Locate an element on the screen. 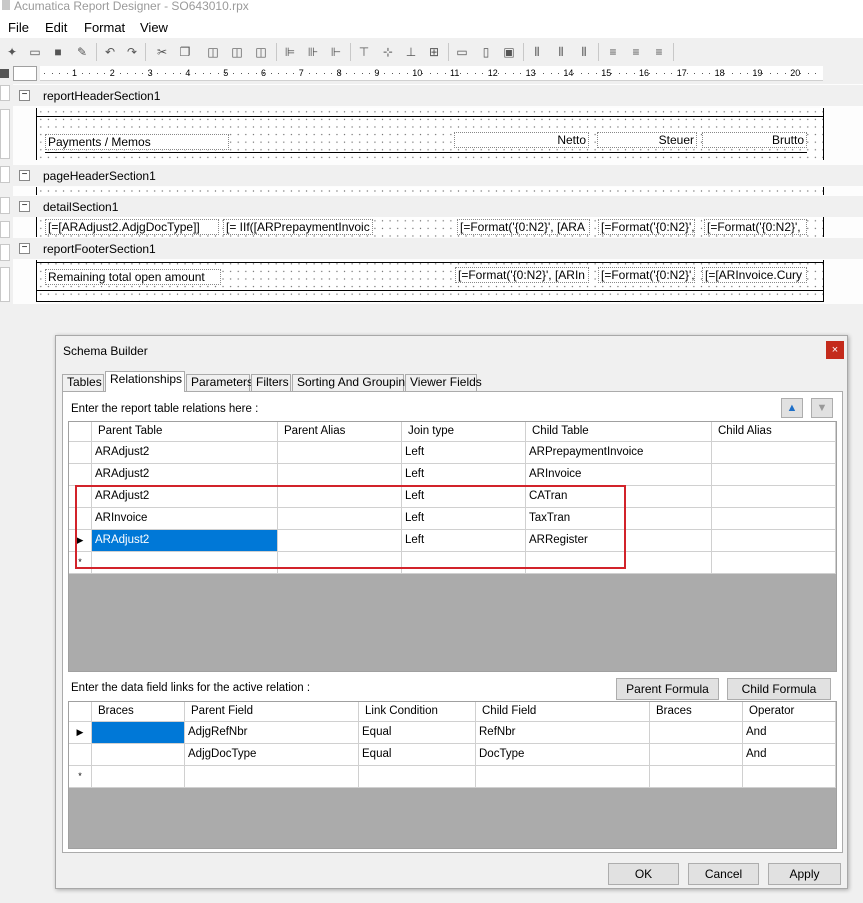 The width and height of the screenshot is (863, 903). copy-icon: ❐ is located at coordinates (185, 52).